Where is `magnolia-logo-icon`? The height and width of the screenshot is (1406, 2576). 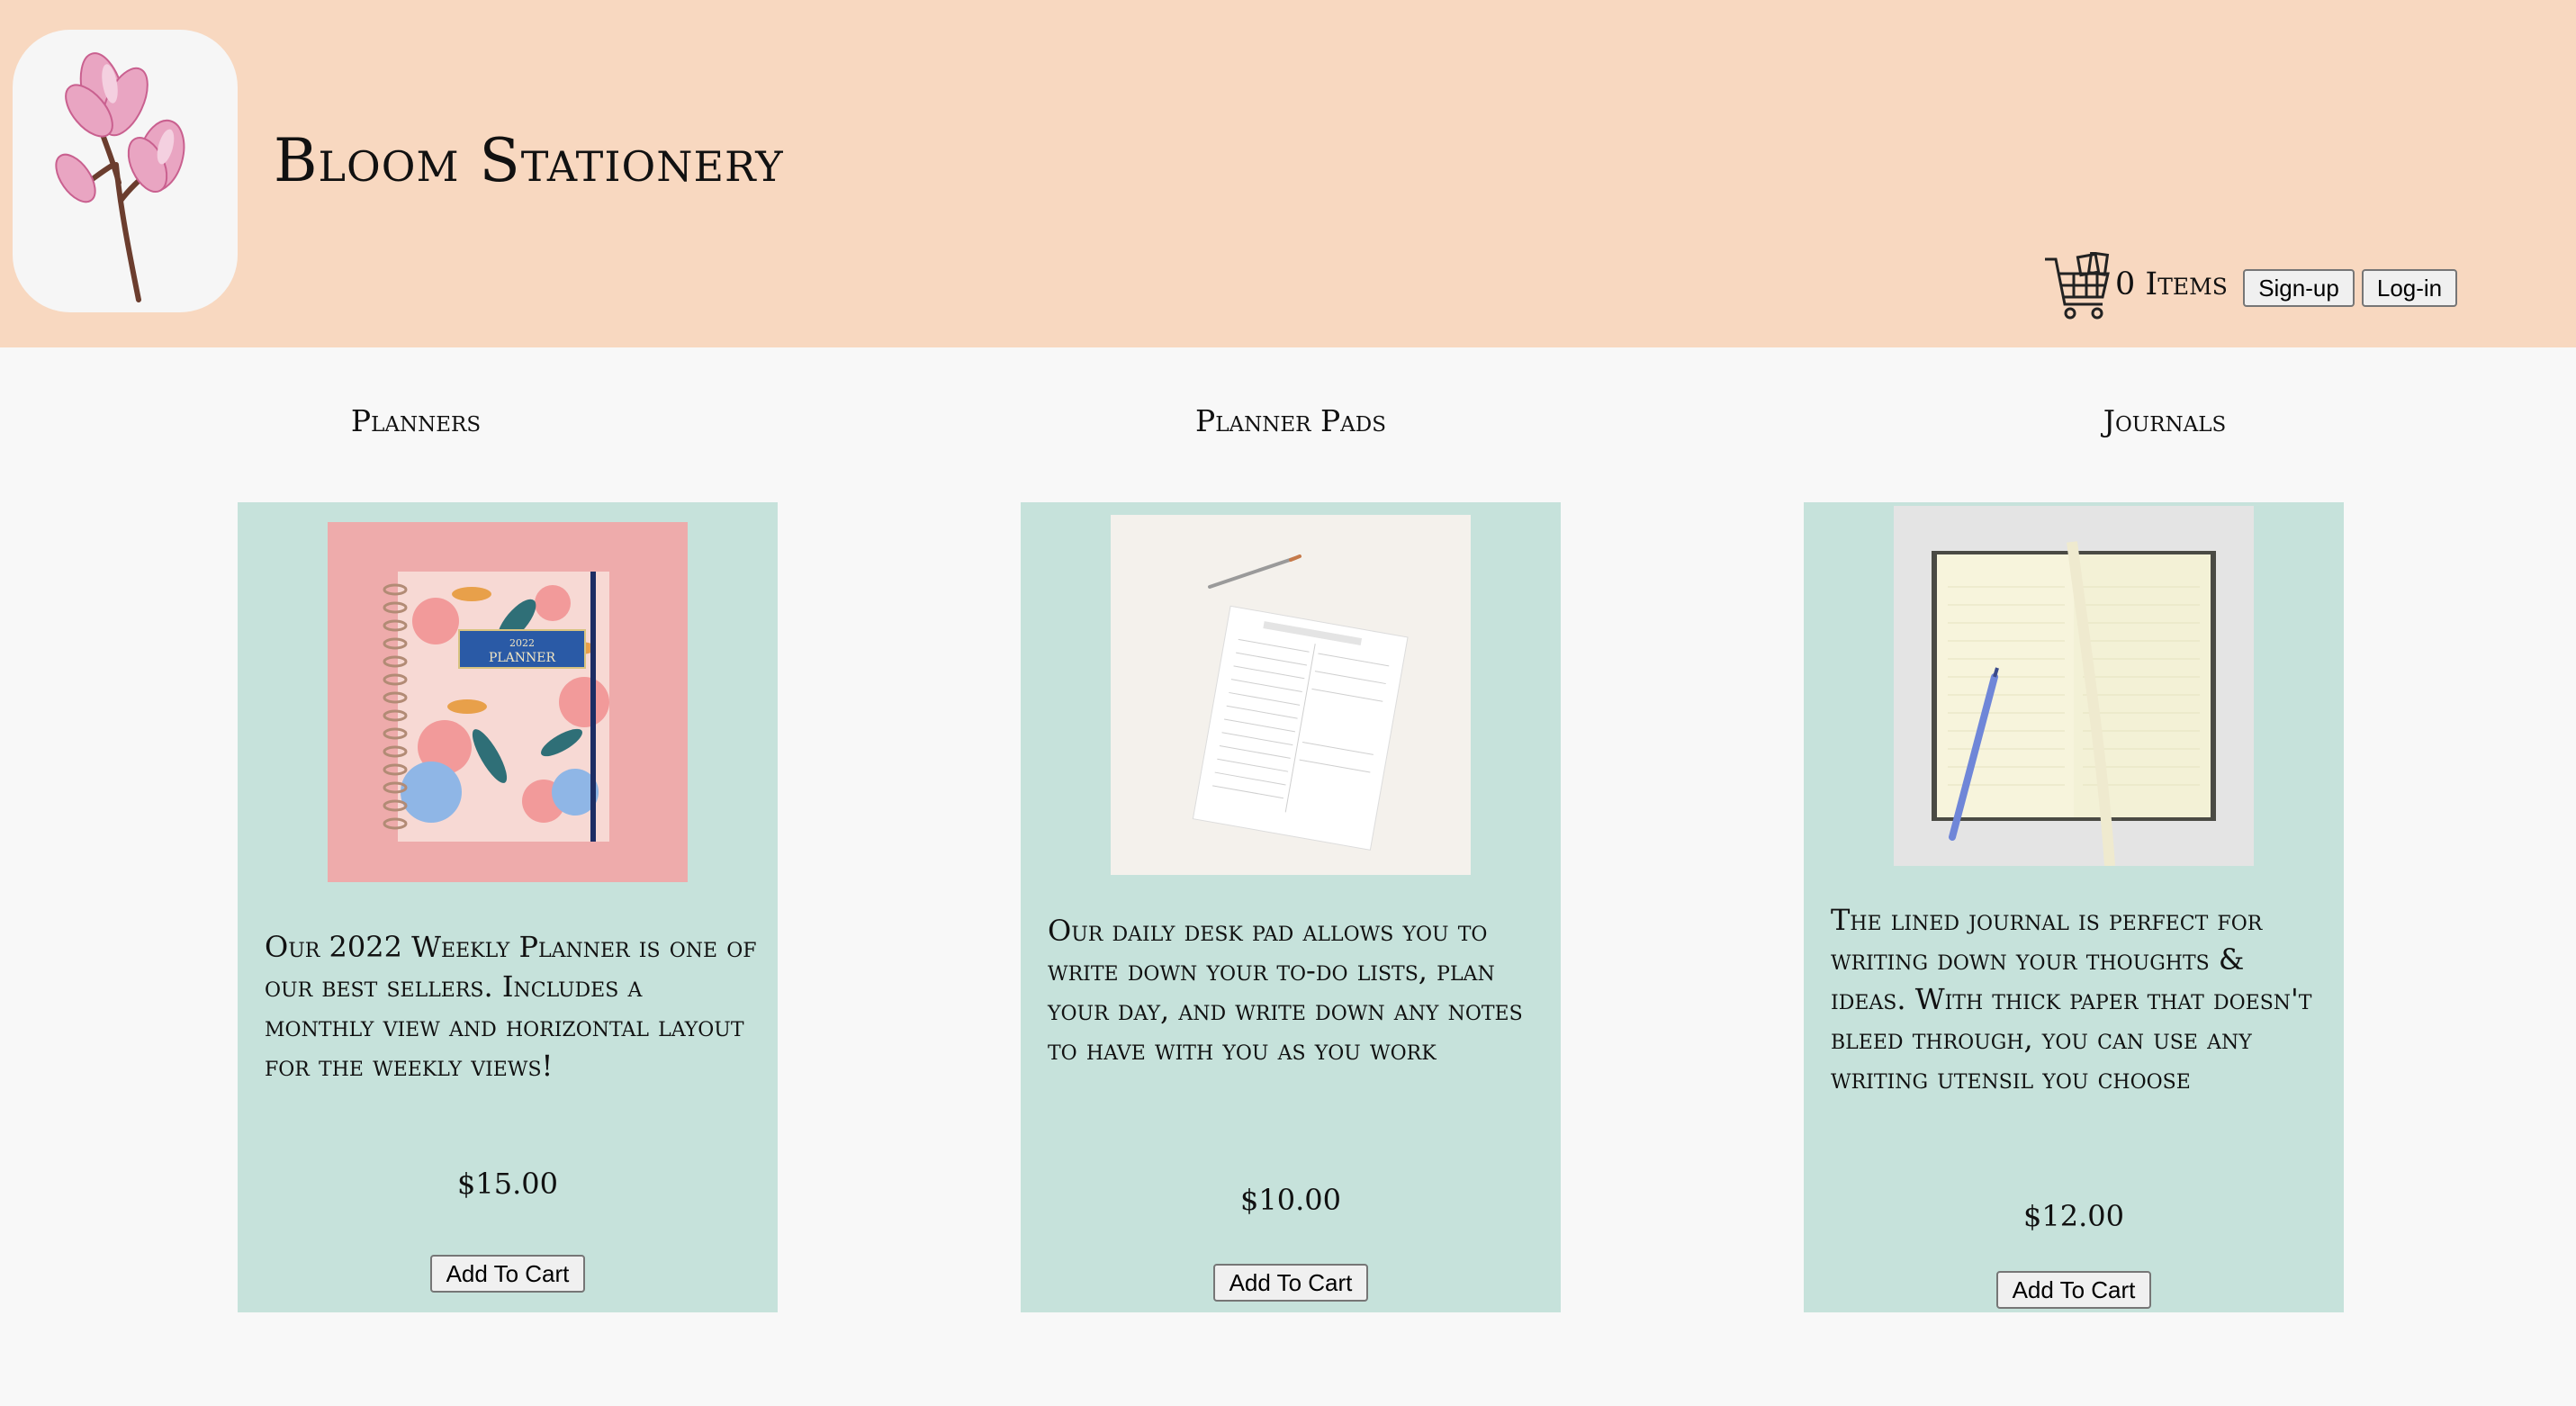 magnolia-logo-icon is located at coordinates (125, 171).